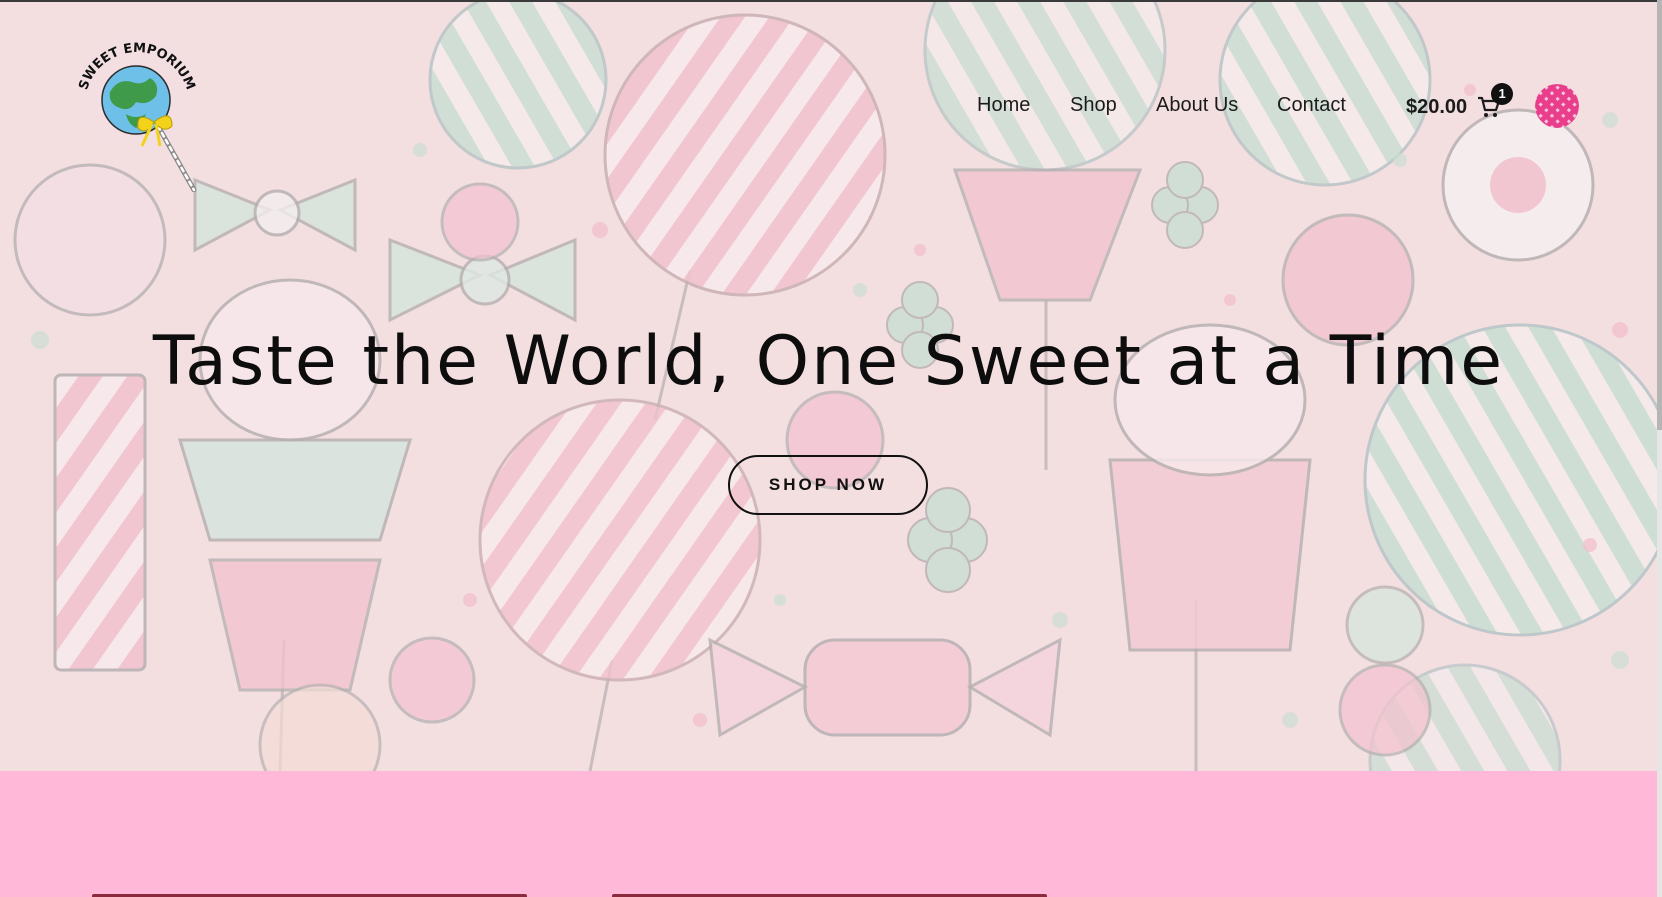 Image resolution: width=1662 pixels, height=897 pixels. I want to click on cart-count-badge: 1, so click(1502, 94).